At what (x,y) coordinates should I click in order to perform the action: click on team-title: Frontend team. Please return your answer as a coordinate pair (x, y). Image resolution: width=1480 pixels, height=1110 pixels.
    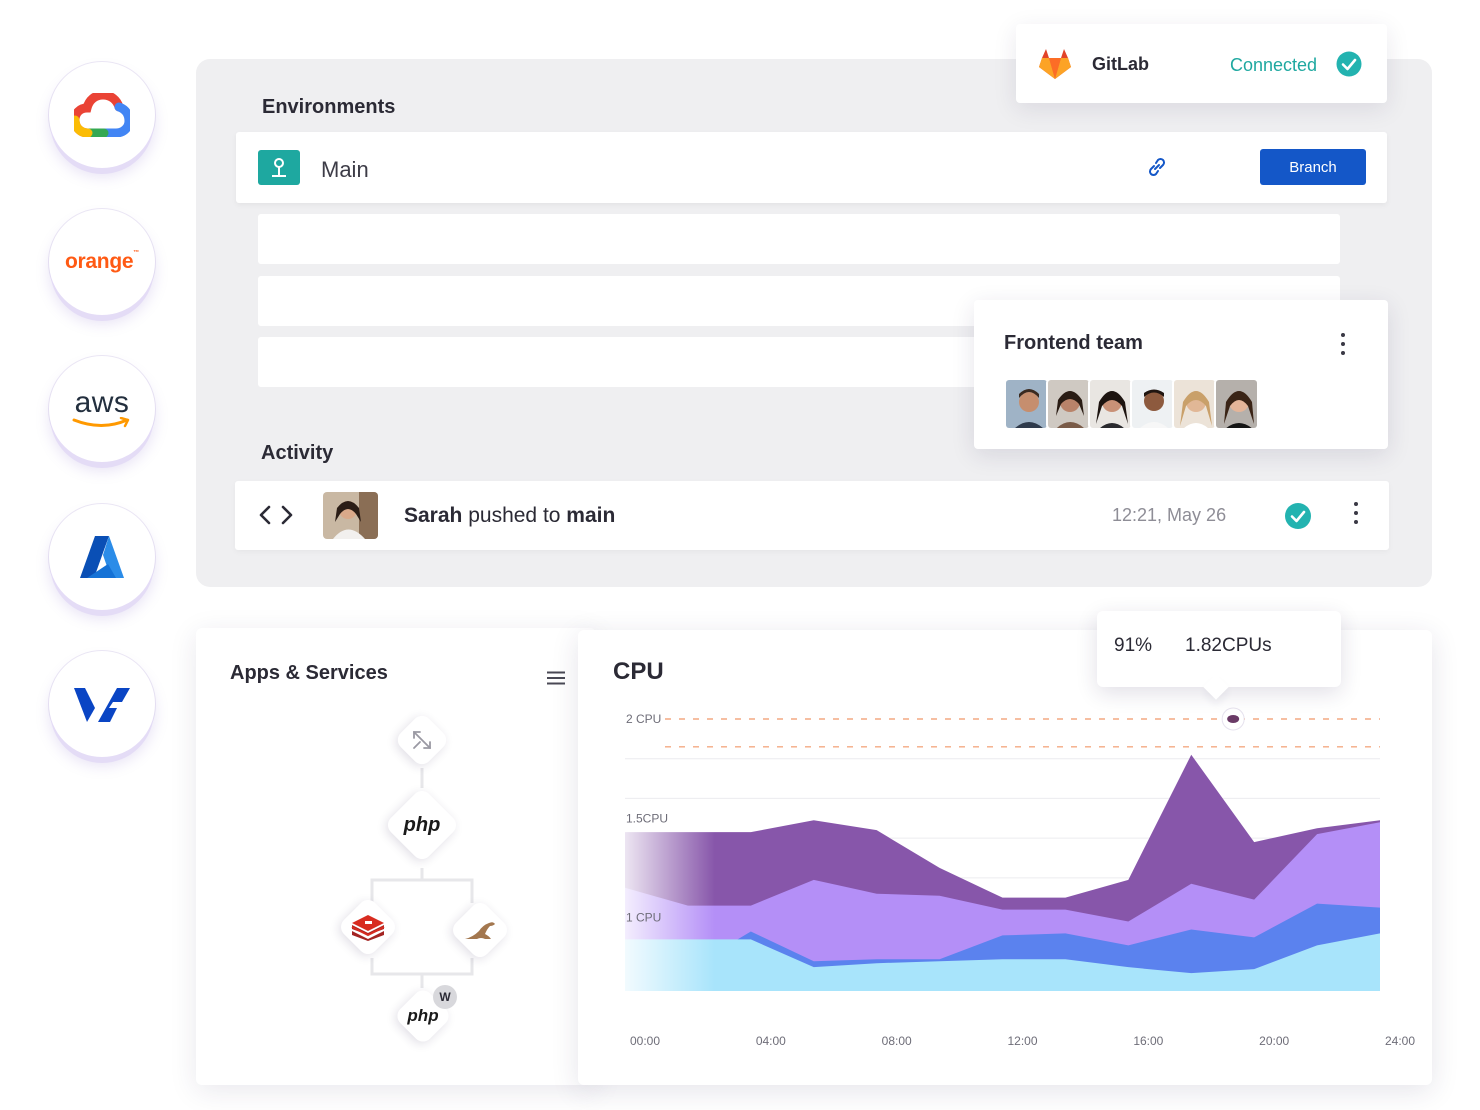
    Looking at the image, I should click on (1073, 343).